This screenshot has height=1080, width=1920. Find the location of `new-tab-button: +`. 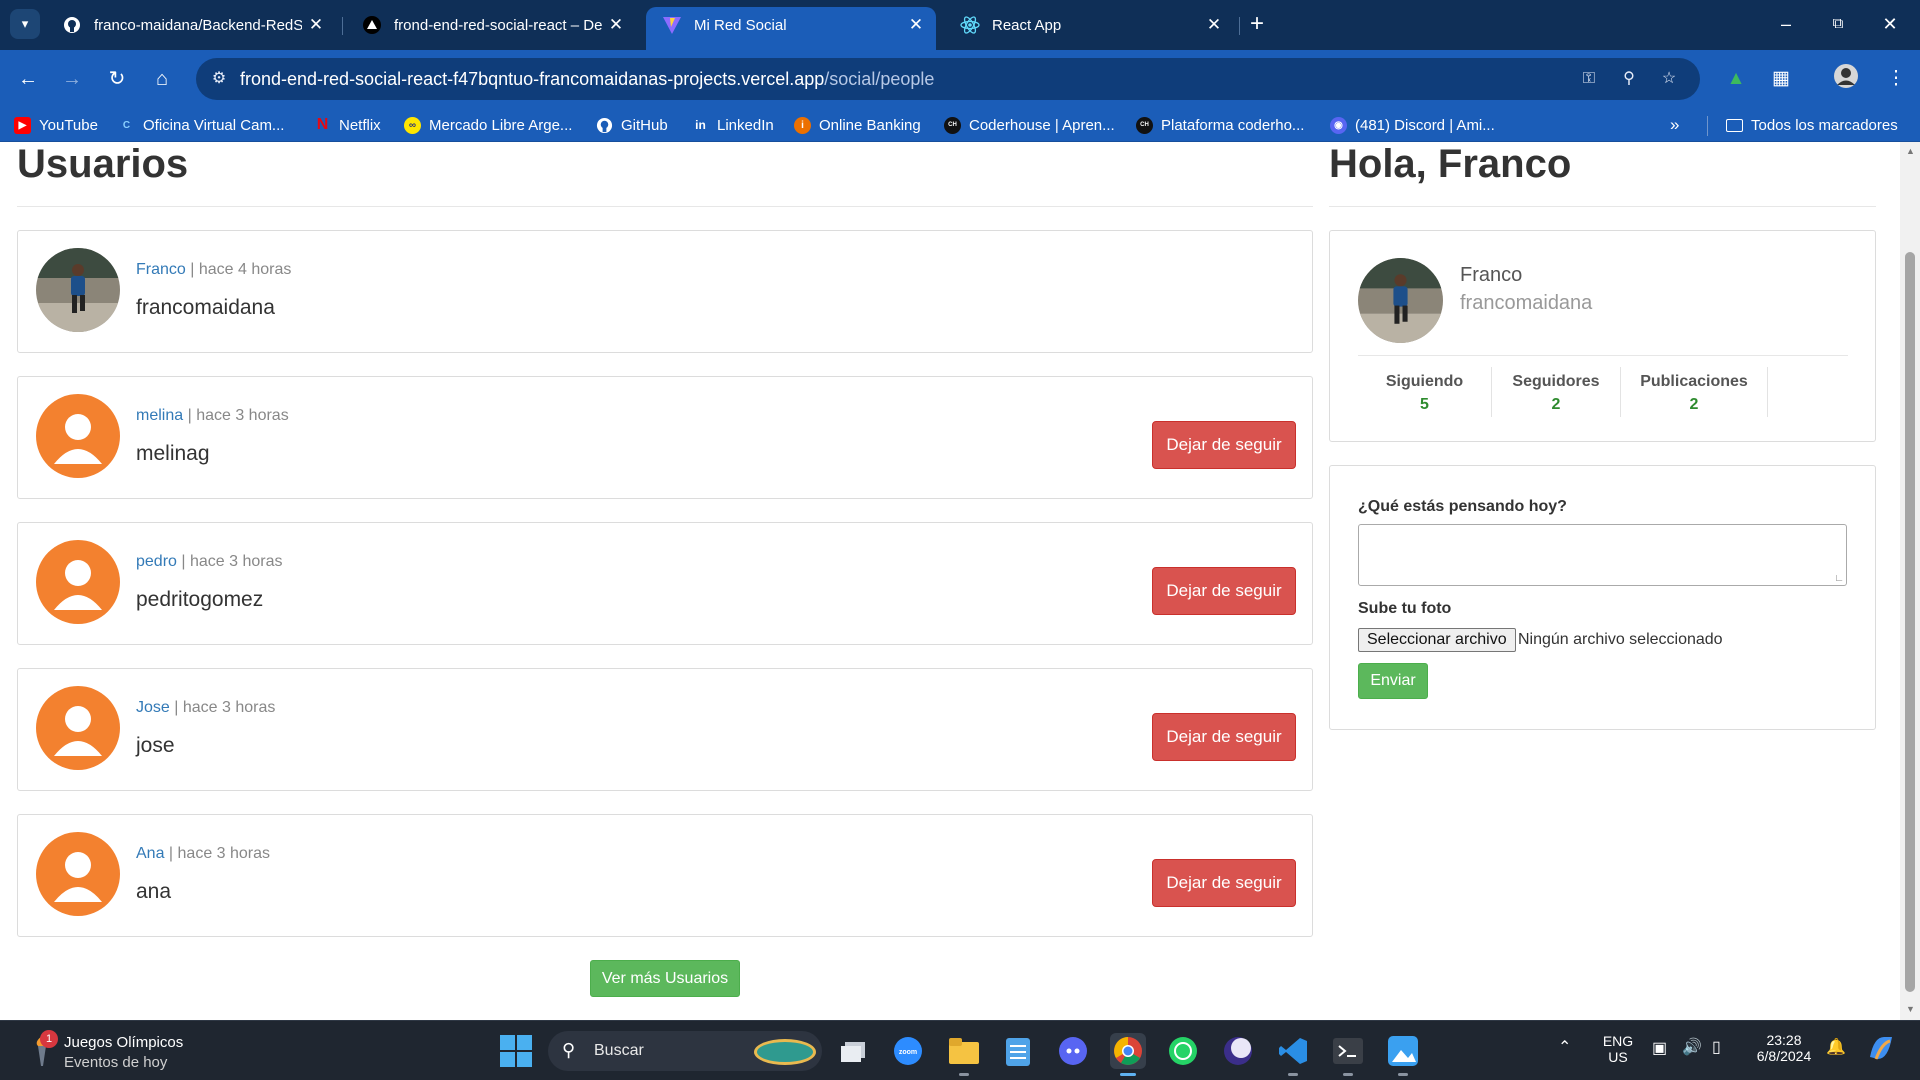

new-tab-button: + is located at coordinates (1257, 25).